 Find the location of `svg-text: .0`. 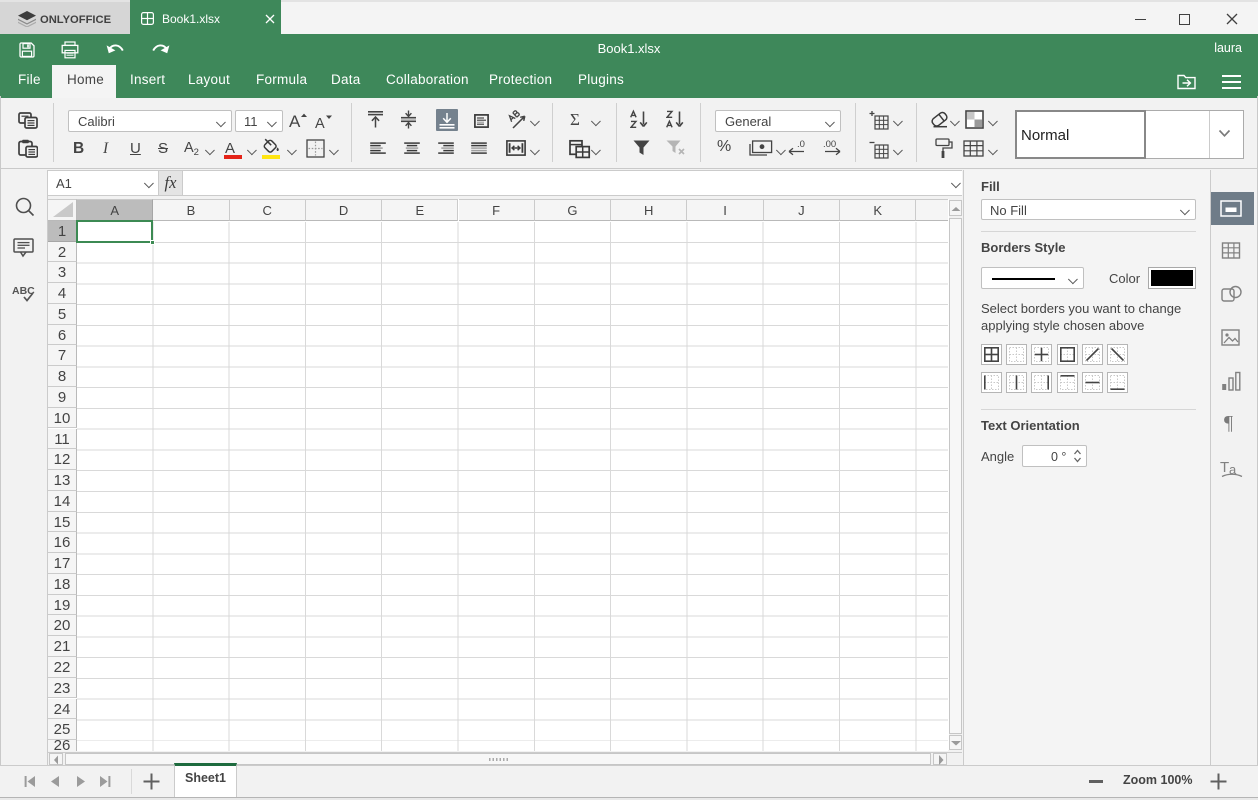

svg-text: .0 is located at coordinates (801, 144).